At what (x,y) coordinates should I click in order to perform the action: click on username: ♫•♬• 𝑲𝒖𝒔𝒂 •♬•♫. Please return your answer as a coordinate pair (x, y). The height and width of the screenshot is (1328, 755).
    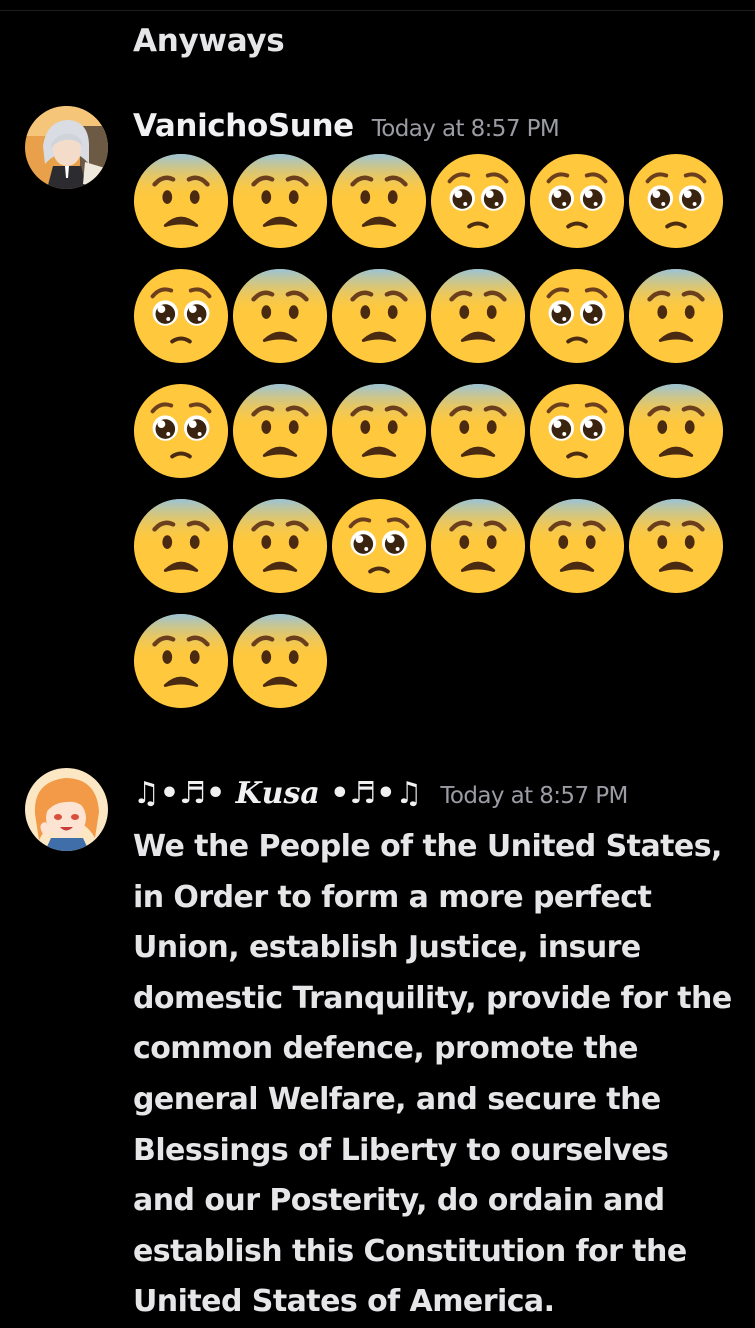
    Looking at the image, I should click on (277, 793).